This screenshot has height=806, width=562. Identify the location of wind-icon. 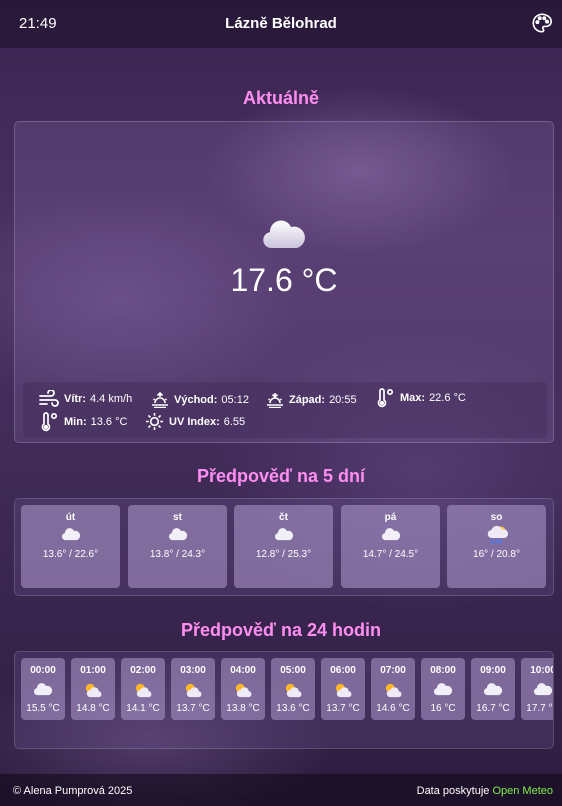
(49, 398).